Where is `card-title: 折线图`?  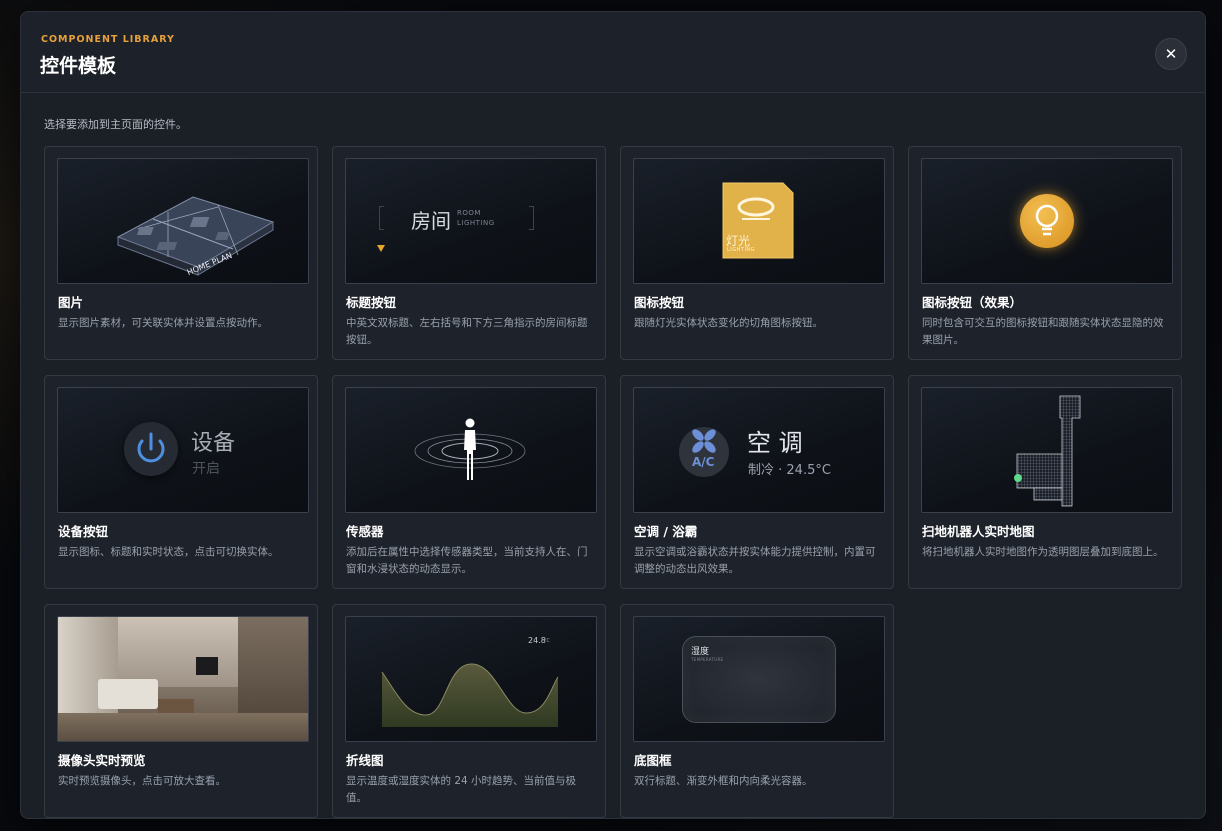 card-title: 折线图 is located at coordinates (365, 760).